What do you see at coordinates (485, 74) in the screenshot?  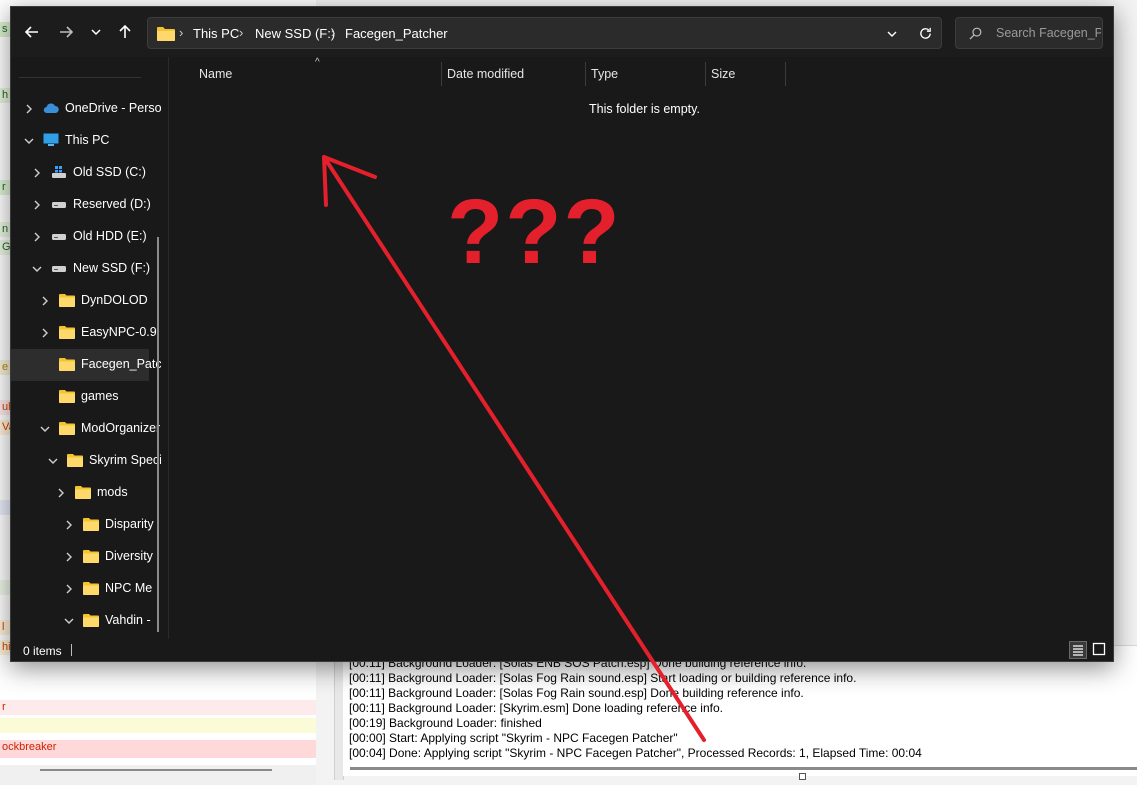 I see `column-header-date-modified: Date modified` at bounding box center [485, 74].